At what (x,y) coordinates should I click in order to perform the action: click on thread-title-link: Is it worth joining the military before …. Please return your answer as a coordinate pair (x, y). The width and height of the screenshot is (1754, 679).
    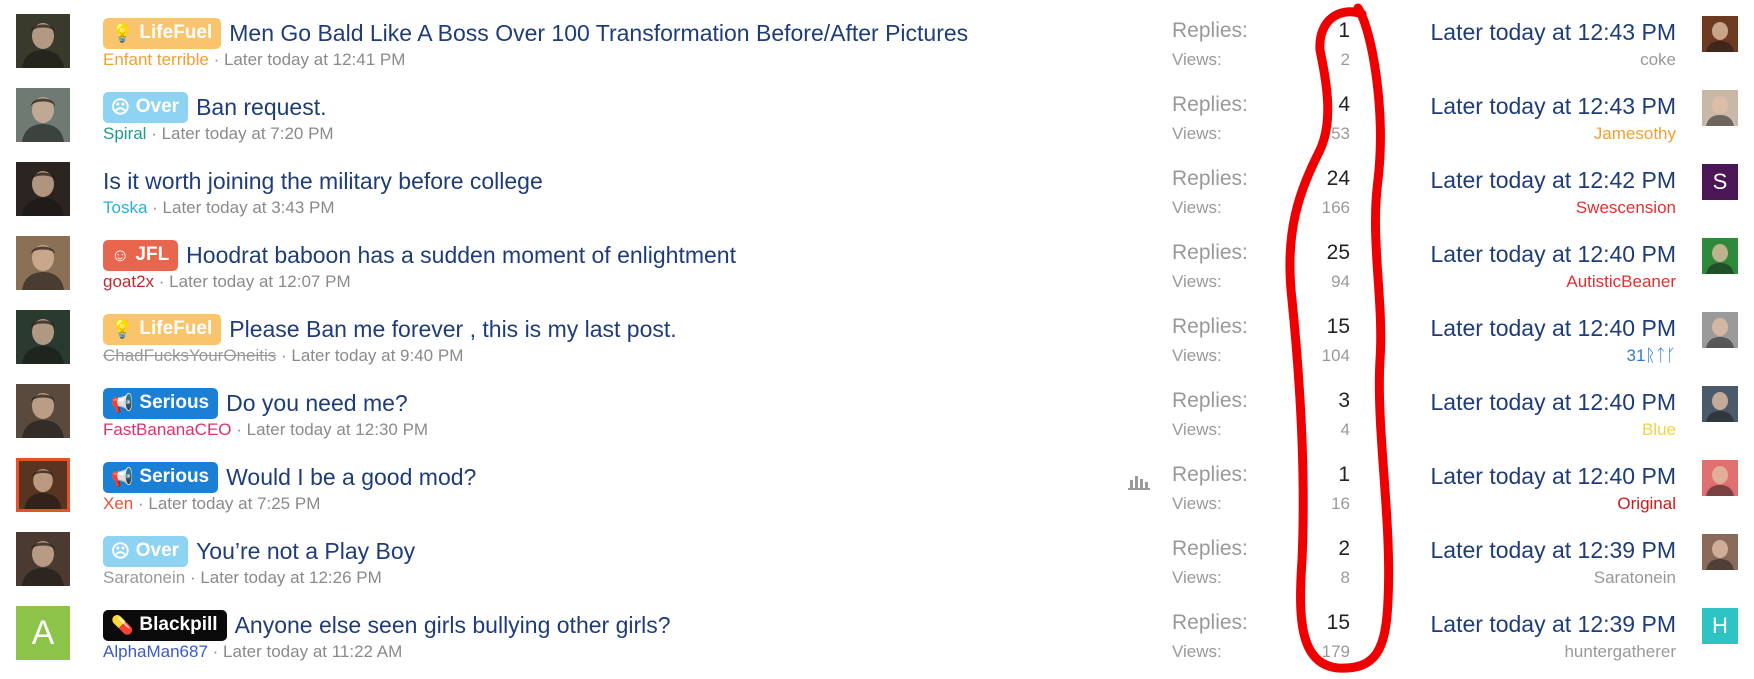
    Looking at the image, I should click on (323, 181).